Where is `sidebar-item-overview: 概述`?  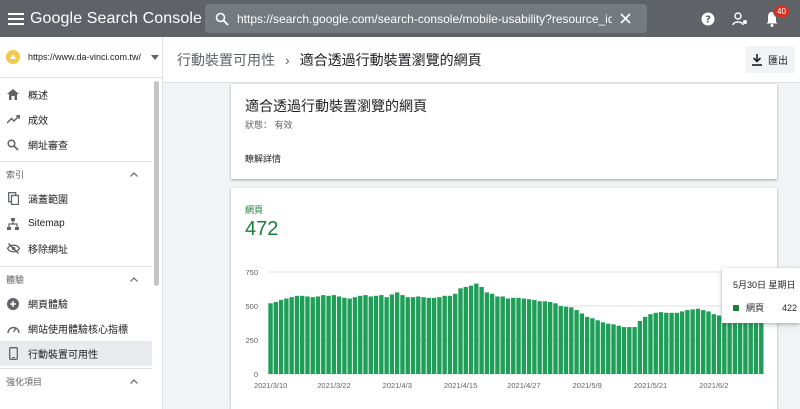 sidebar-item-overview: 概述 is located at coordinates (81, 94).